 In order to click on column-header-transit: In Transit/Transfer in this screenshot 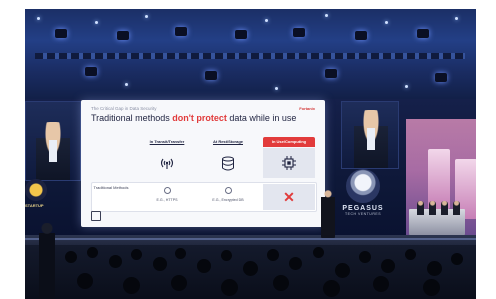, I will do `click(167, 141)`.